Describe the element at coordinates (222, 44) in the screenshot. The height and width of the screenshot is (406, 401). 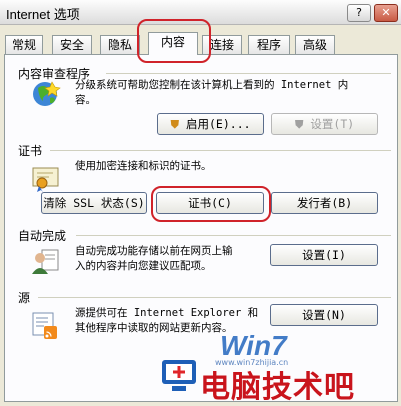
I see `tab-connections: 连接` at that location.